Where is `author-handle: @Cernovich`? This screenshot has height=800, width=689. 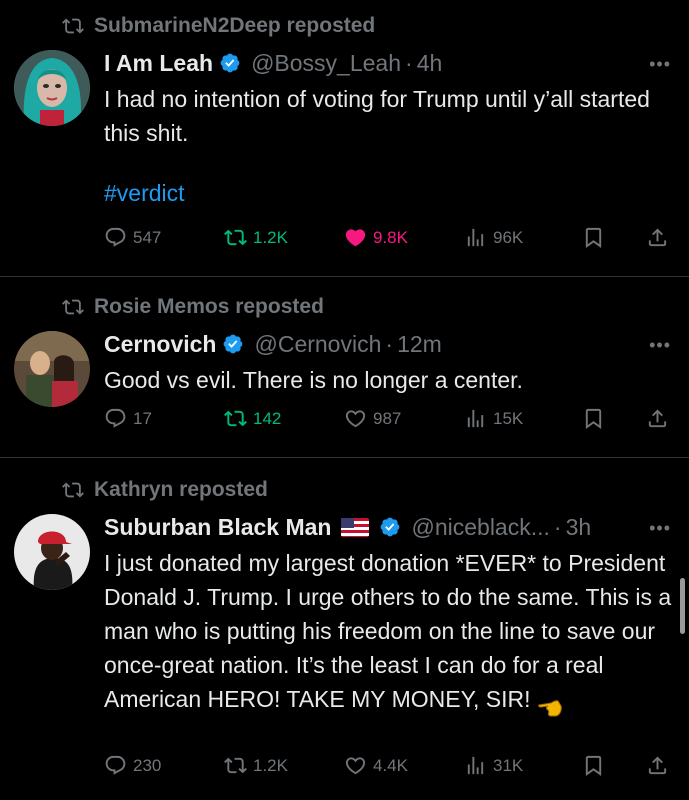 author-handle: @Cernovich is located at coordinates (317, 344).